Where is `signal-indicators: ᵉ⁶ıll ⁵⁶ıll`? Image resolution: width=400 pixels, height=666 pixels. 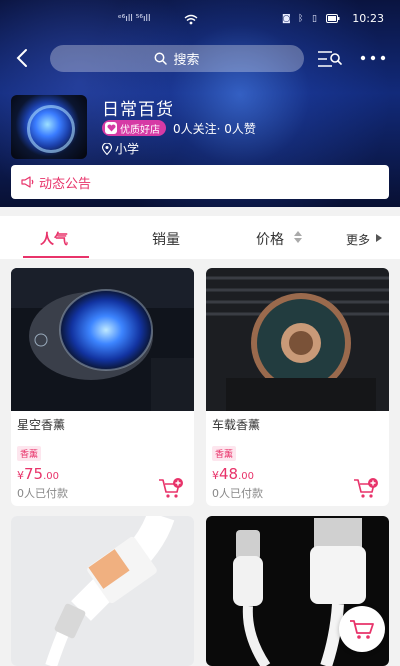
signal-indicators: ᵉ⁶ıll ⁵⁶ıll is located at coordinates (134, 19).